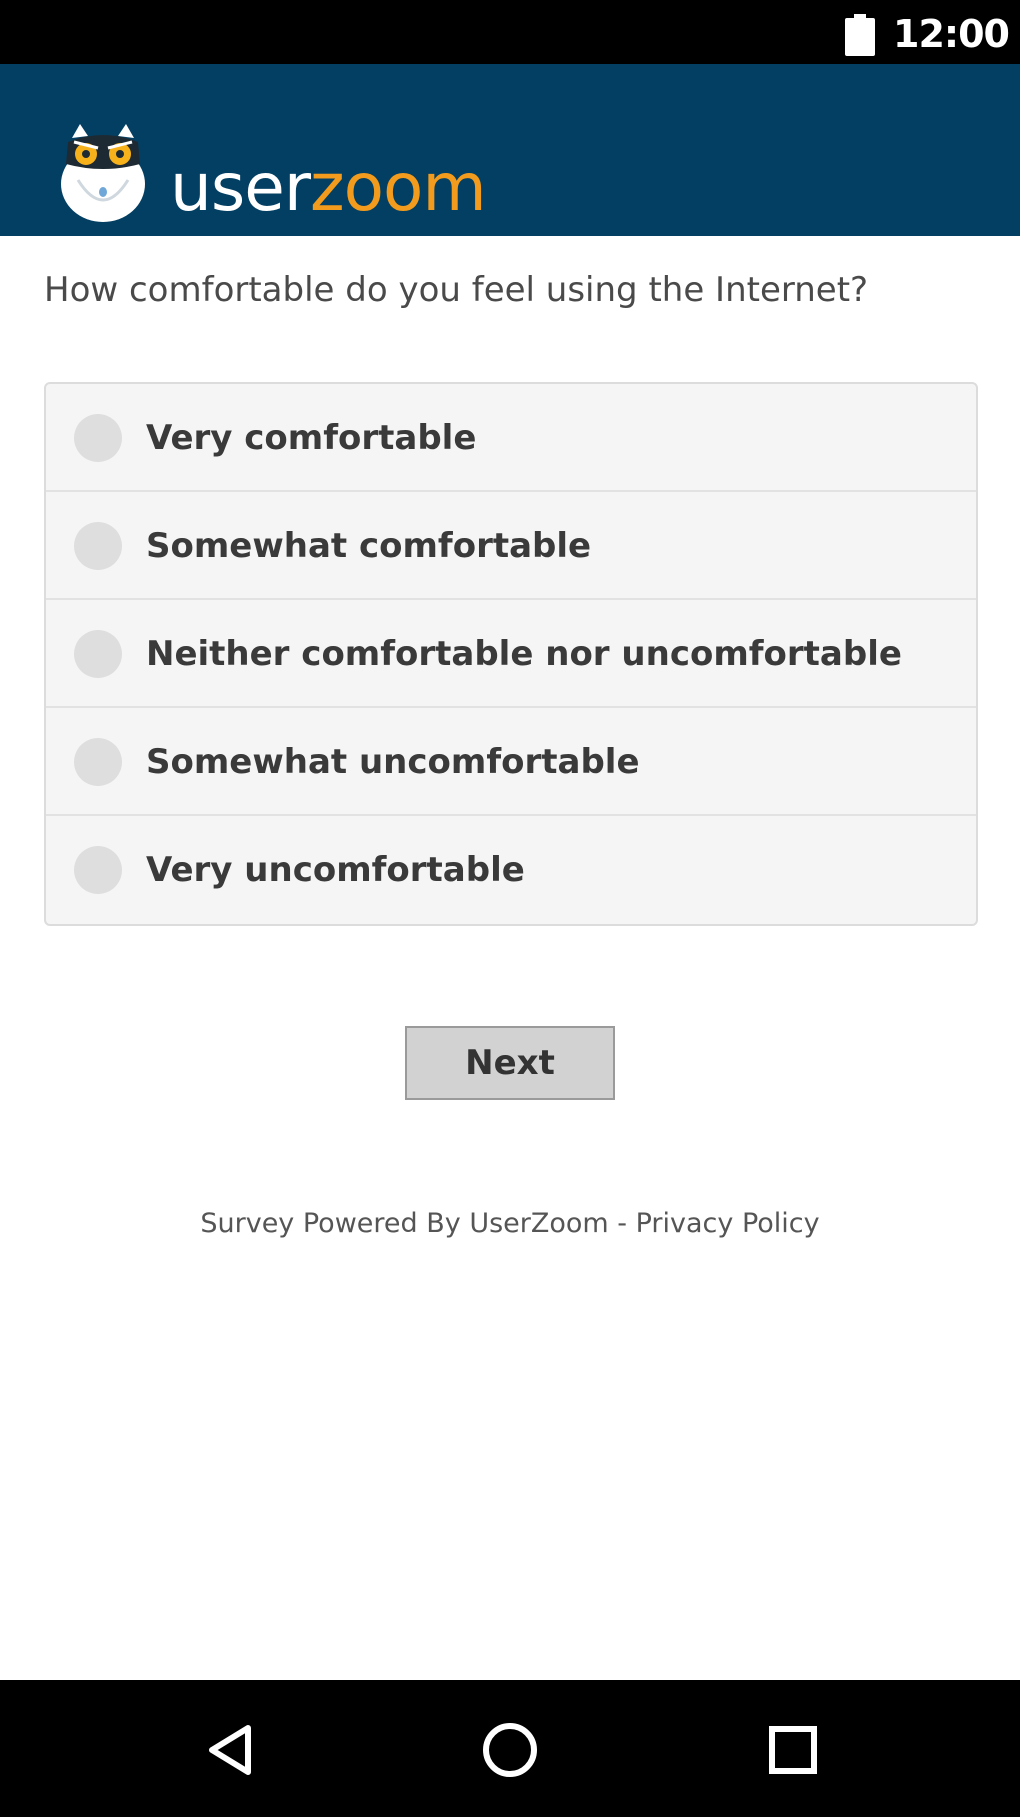 The width and height of the screenshot is (1020, 1817). What do you see at coordinates (728, 1223) in the screenshot?
I see `privacy-policy-link: Privacy Policy` at bounding box center [728, 1223].